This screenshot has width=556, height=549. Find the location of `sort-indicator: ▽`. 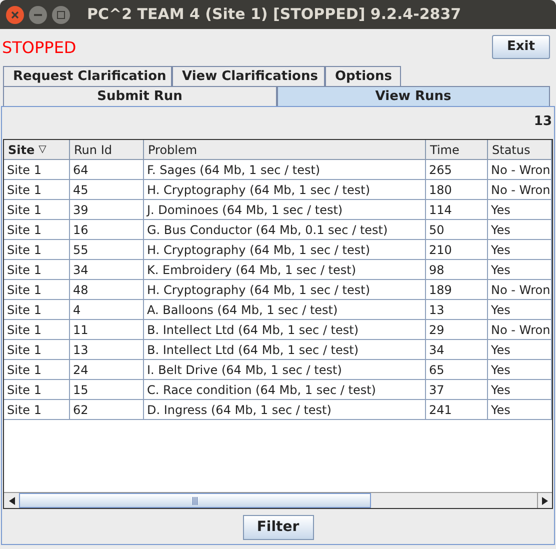

sort-indicator: ▽ is located at coordinates (42, 150).